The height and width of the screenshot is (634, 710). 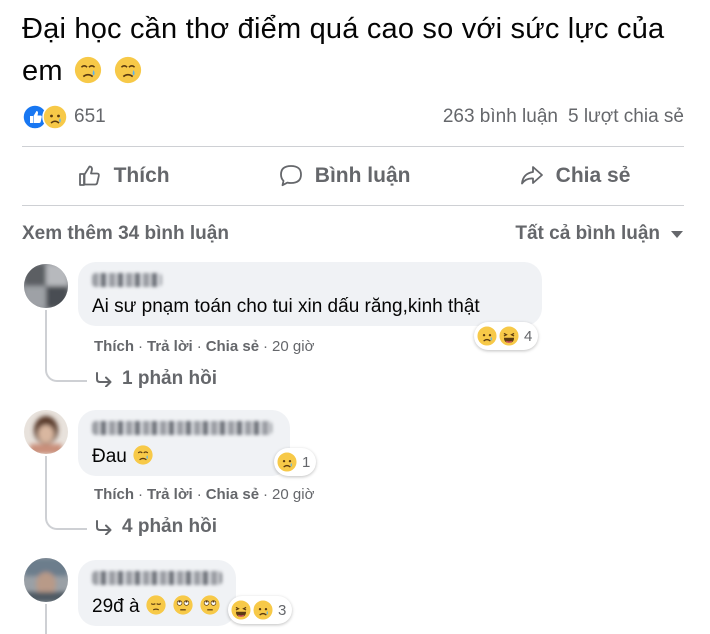 I want to click on post-actions: Thích Bình luận Chia sẻ, so click(x=353, y=176).